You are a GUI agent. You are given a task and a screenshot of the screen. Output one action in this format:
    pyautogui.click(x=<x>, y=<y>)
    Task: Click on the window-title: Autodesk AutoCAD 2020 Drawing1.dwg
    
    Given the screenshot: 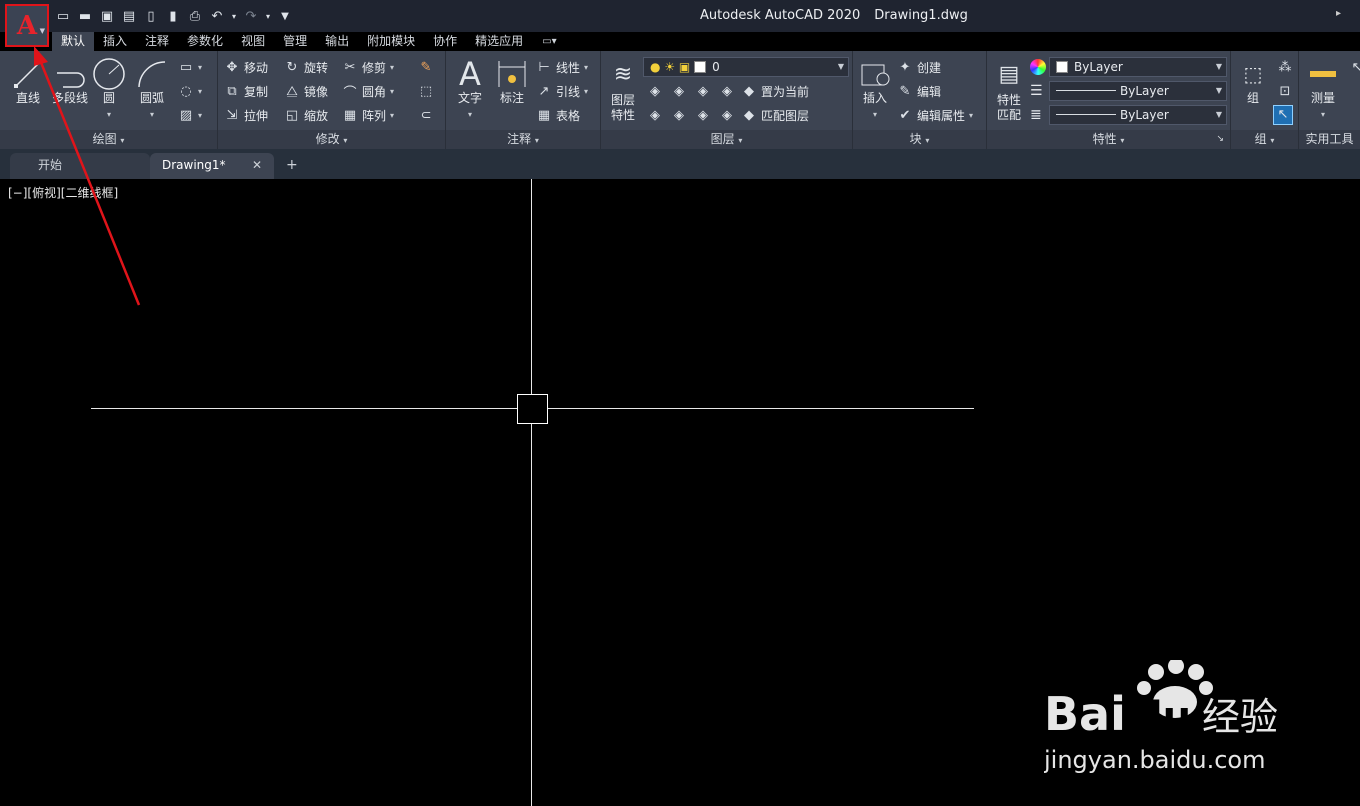 What is the action you would take?
    pyautogui.click(x=834, y=15)
    